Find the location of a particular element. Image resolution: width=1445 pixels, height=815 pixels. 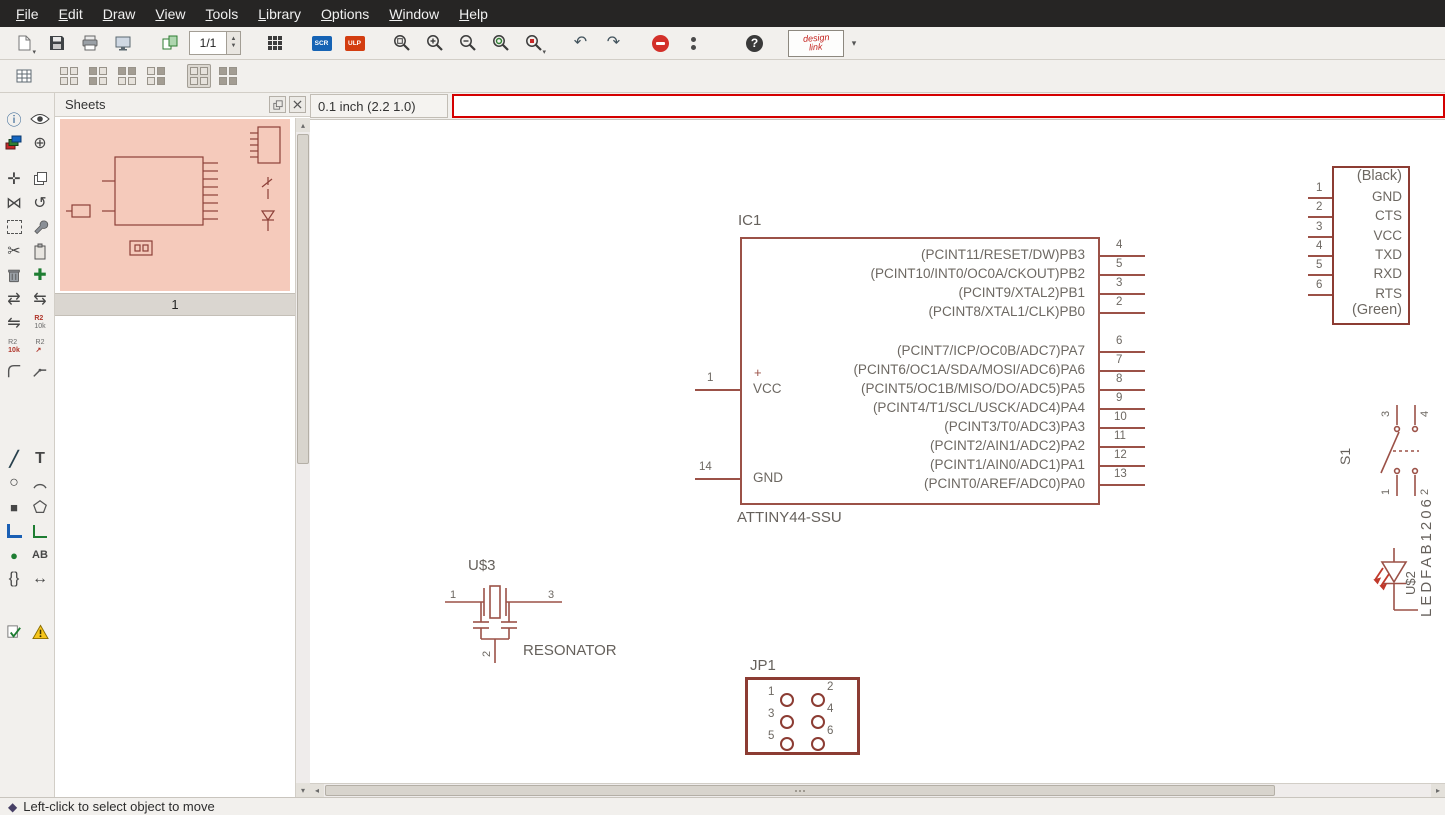

miter-tool-button is located at coordinates (14, 371).